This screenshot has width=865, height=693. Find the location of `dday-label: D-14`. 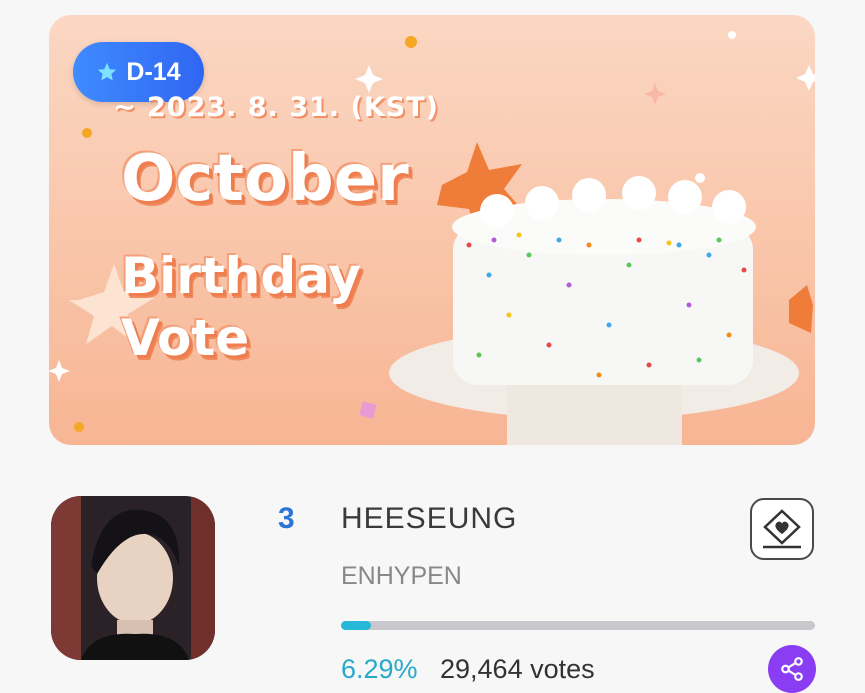

dday-label: D-14 is located at coordinates (153, 71).